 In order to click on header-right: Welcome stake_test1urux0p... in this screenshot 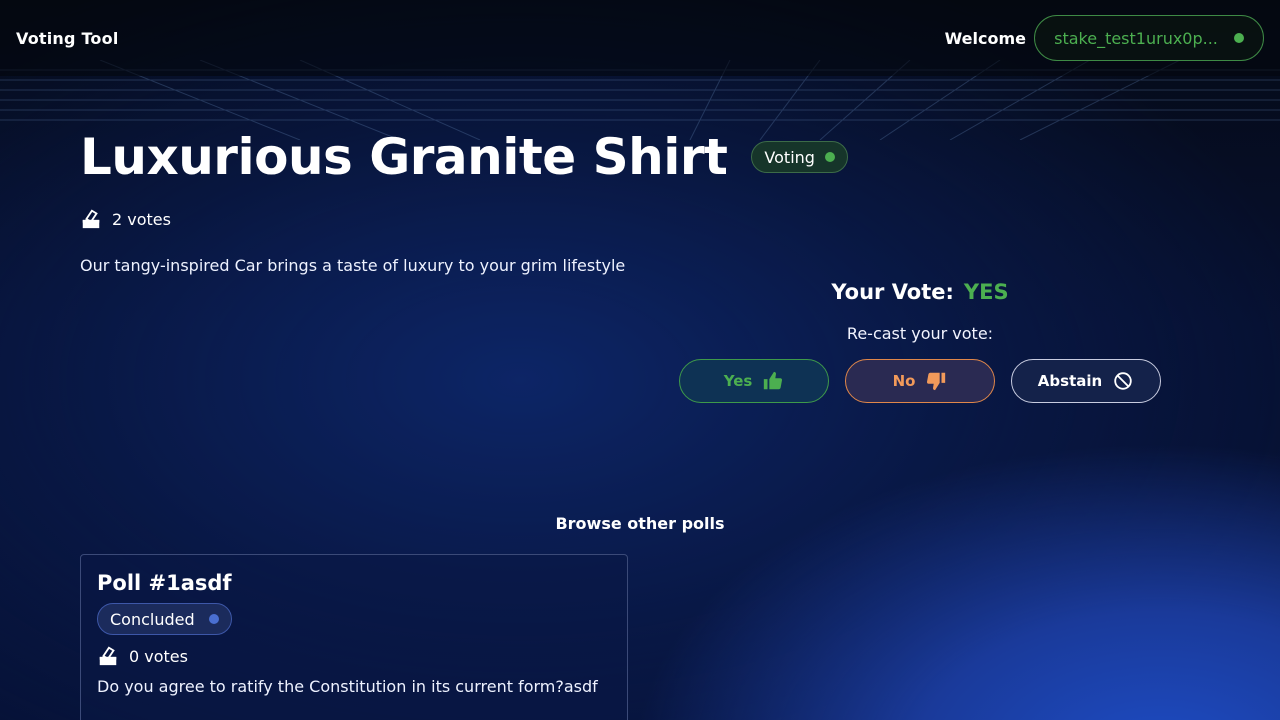, I will do `click(1104, 38)`.